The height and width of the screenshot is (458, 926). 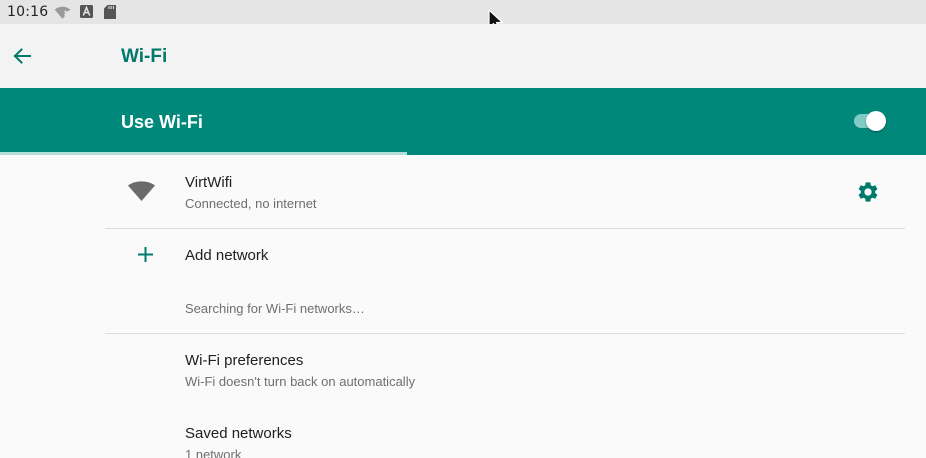 I want to click on gear-icon, so click(x=868, y=192).